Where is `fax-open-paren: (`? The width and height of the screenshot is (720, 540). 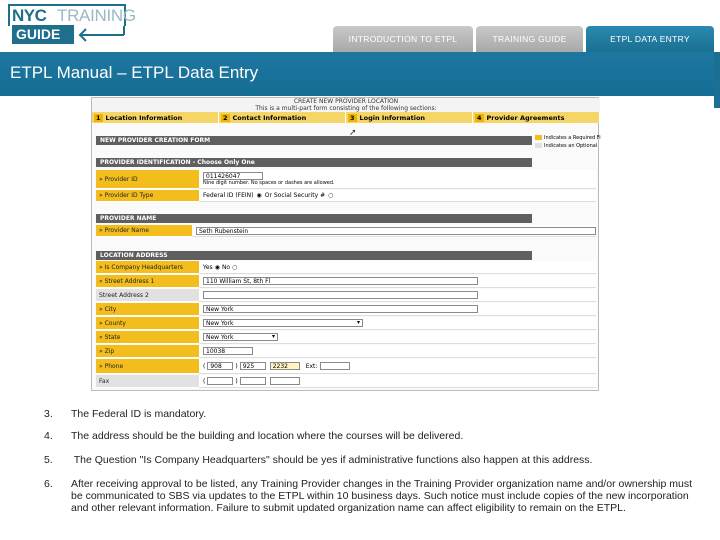 fax-open-paren: ( is located at coordinates (204, 381).